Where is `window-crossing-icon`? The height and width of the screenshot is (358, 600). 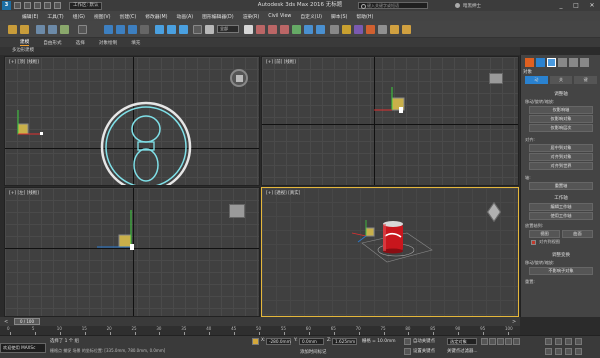
window-crossing-icon is located at coordinates (144, 29).